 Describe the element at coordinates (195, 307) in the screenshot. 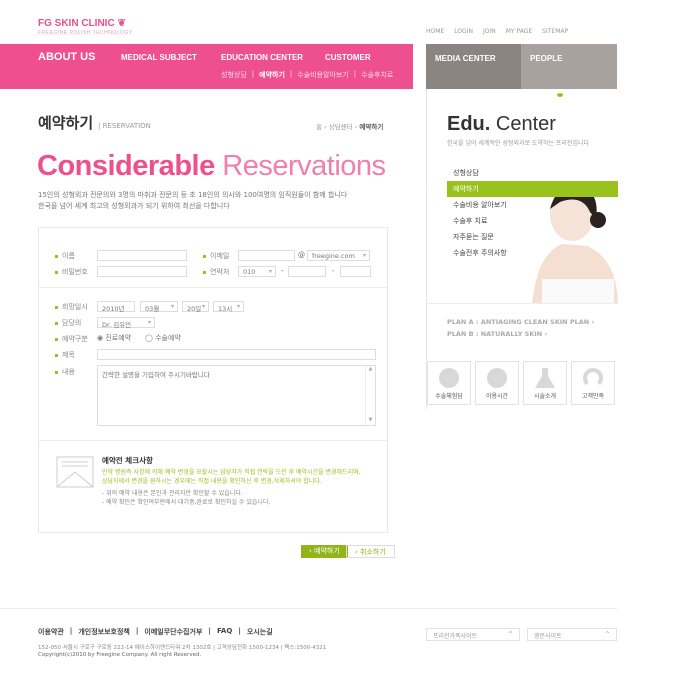

I see `day-select: 20일` at that location.